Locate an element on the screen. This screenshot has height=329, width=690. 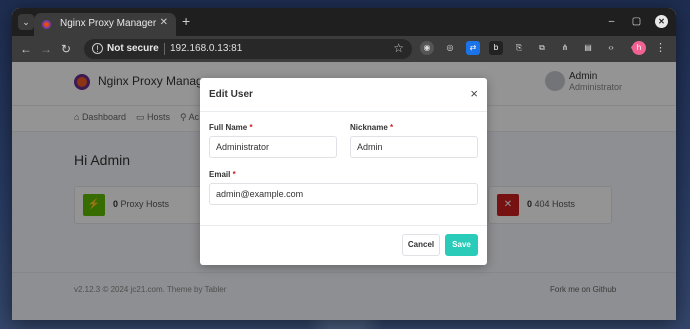
email-label-text: Email is located at coordinates (220, 174).